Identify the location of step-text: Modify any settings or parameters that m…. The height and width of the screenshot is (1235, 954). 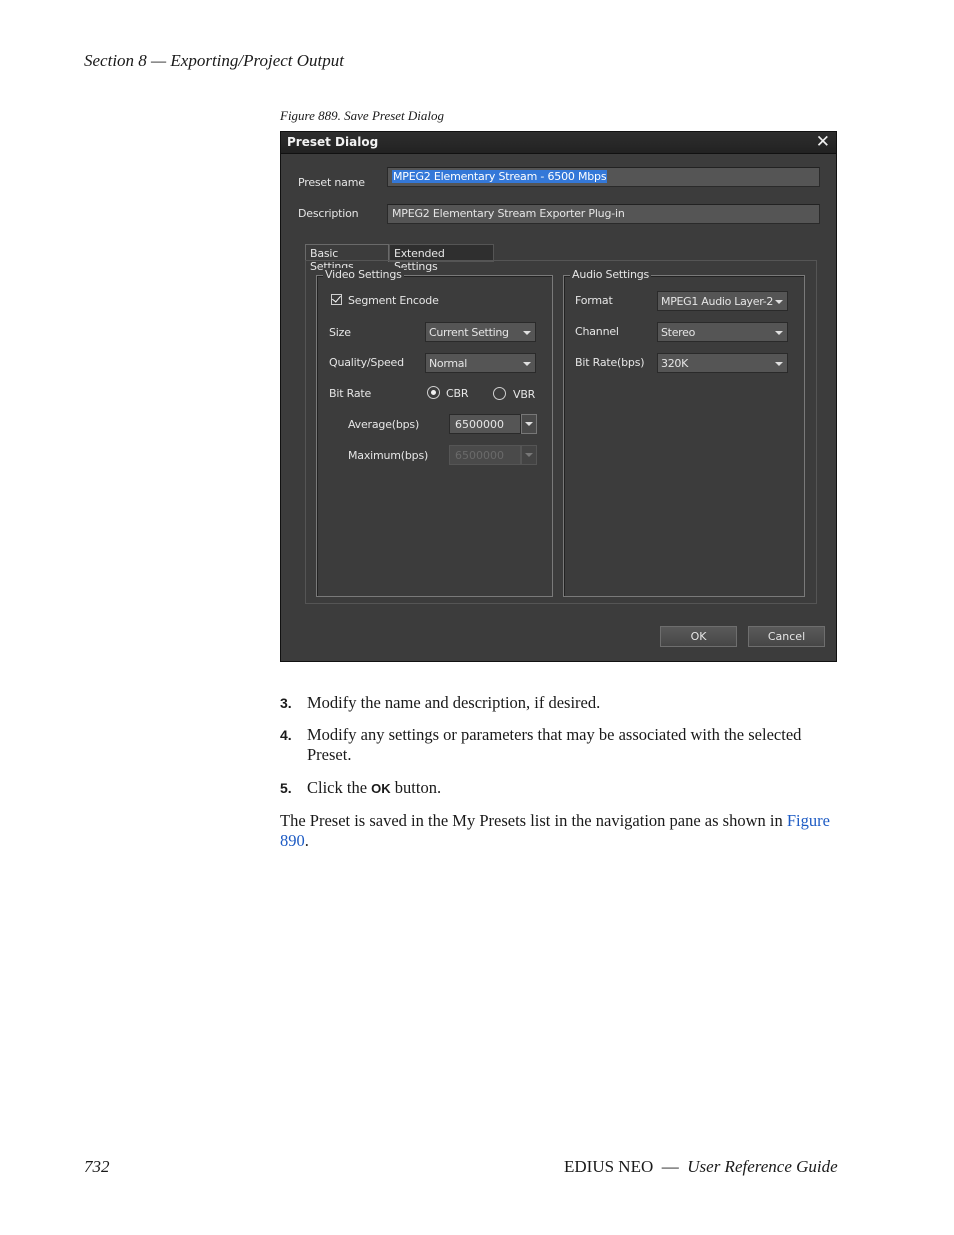
(554, 744).